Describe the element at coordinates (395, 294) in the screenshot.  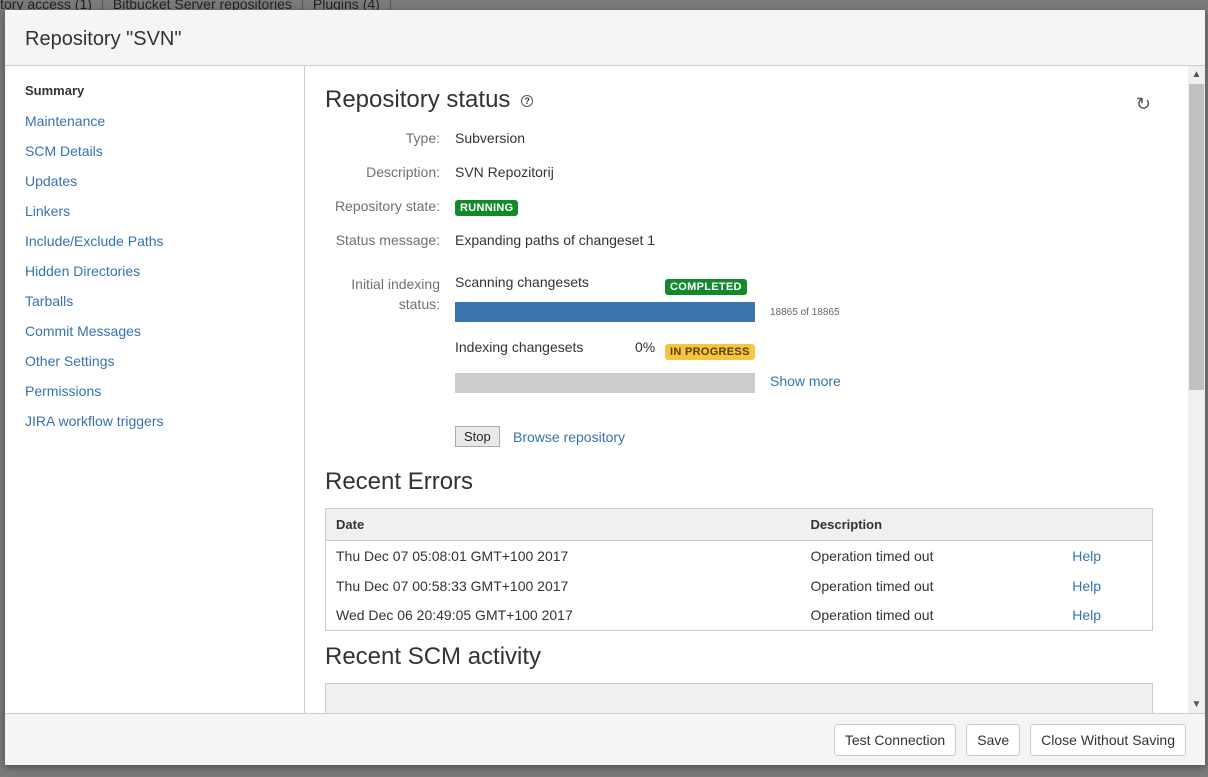
I see `indexing-label: Initial indexing status:` at that location.